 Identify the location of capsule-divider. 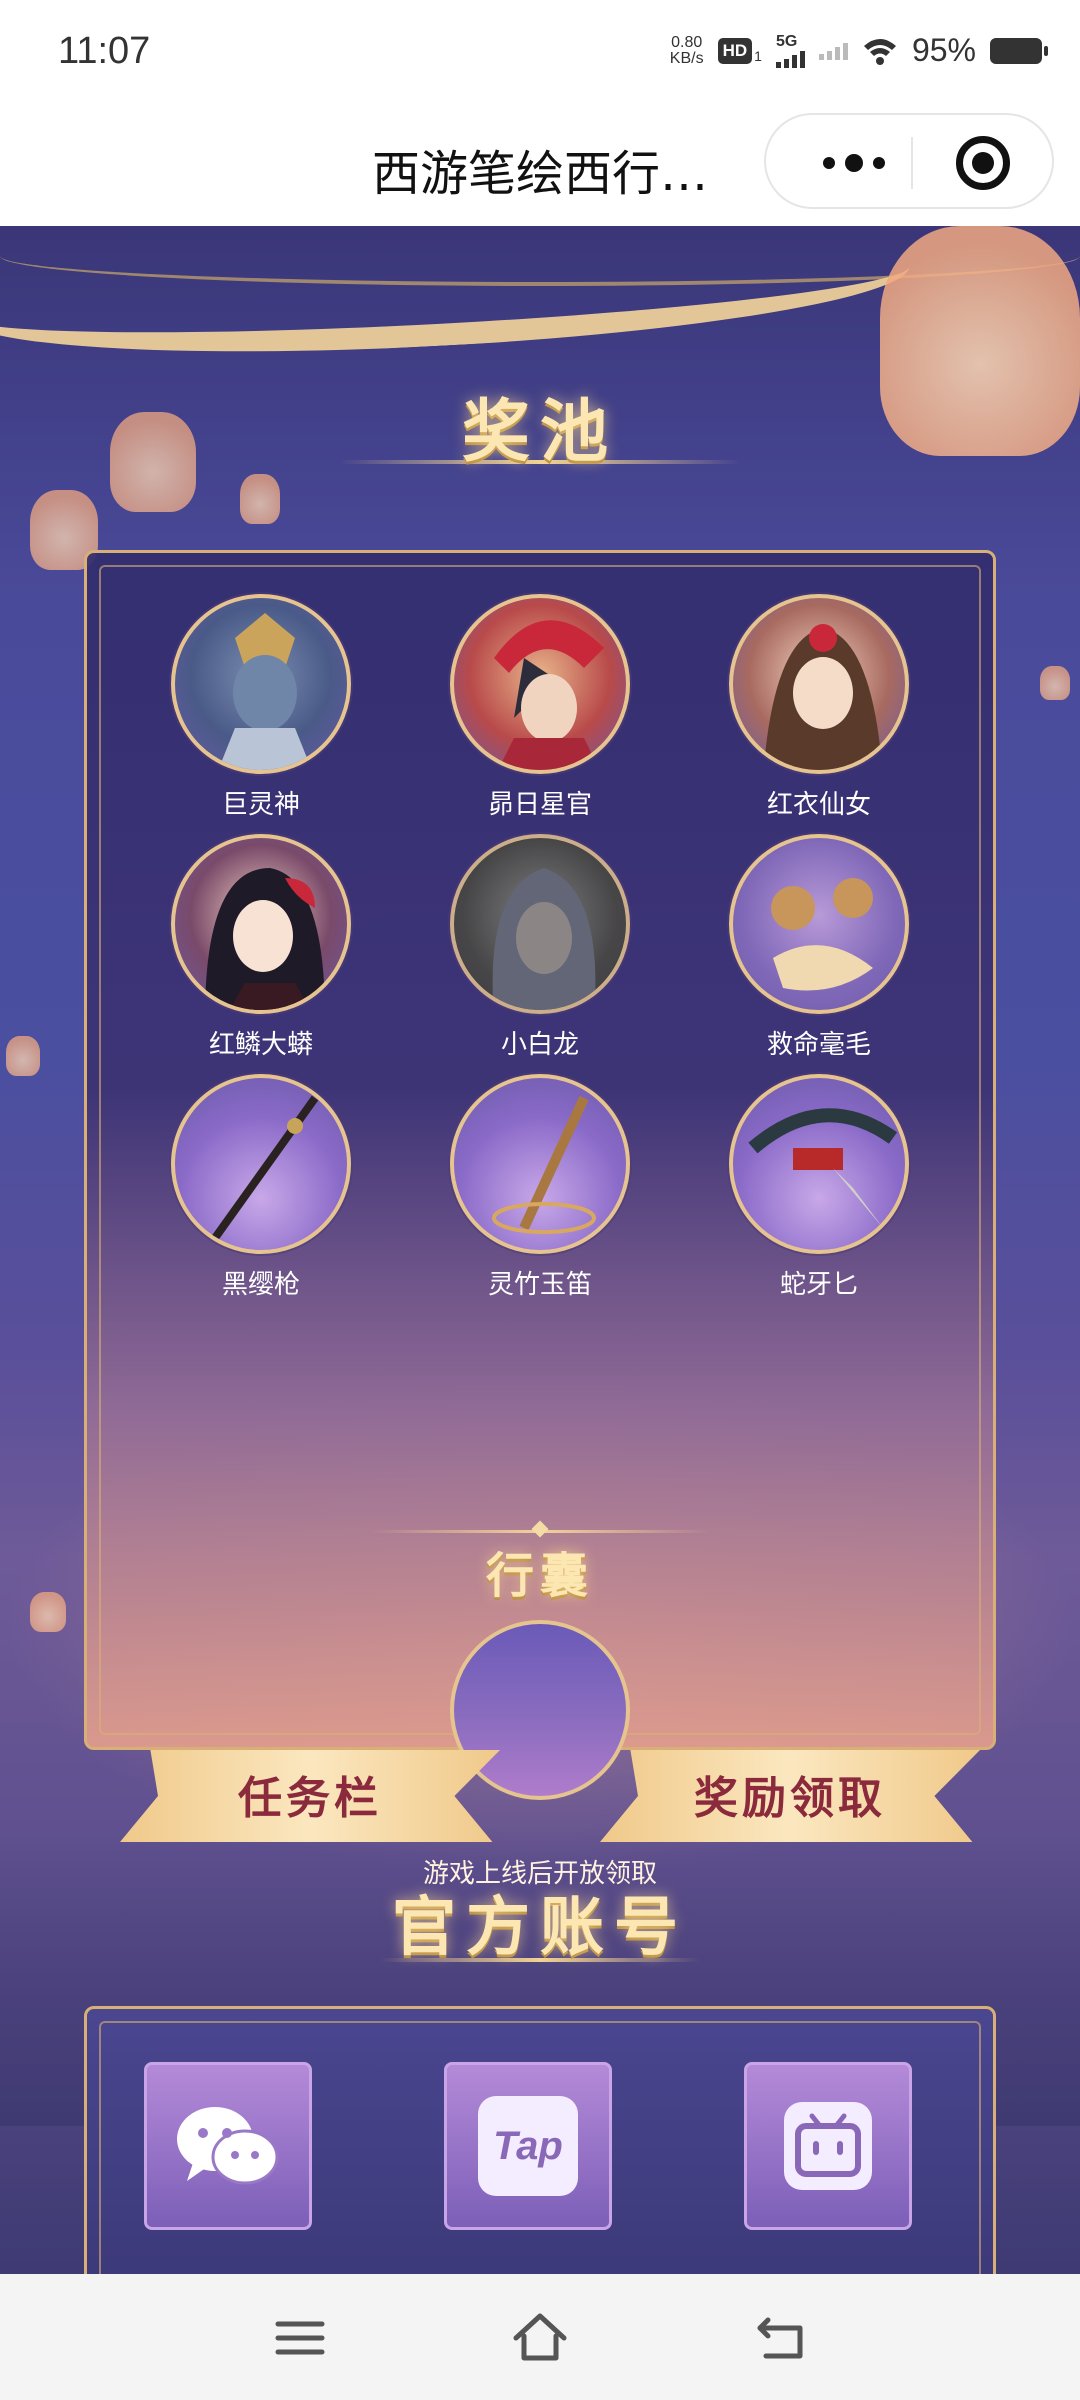
(912, 163).